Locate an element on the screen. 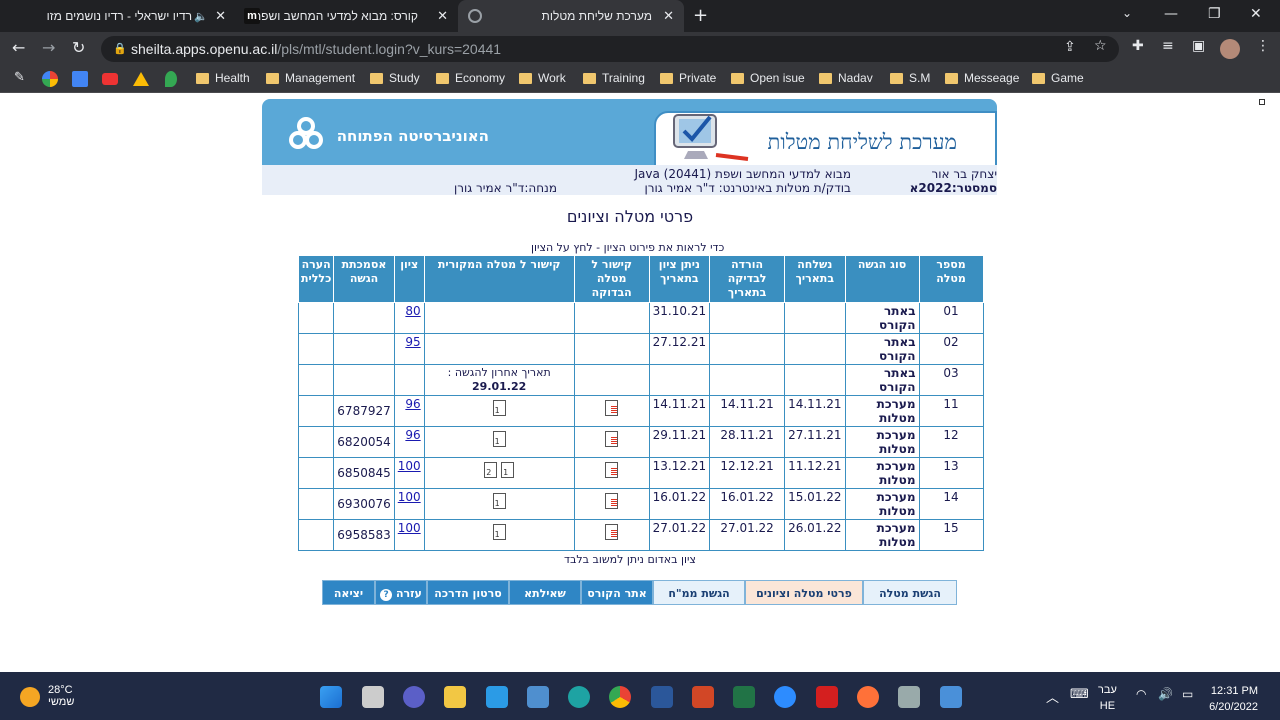 The width and height of the screenshot is (1280, 720). word-icon is located at coordinates (662, 697).